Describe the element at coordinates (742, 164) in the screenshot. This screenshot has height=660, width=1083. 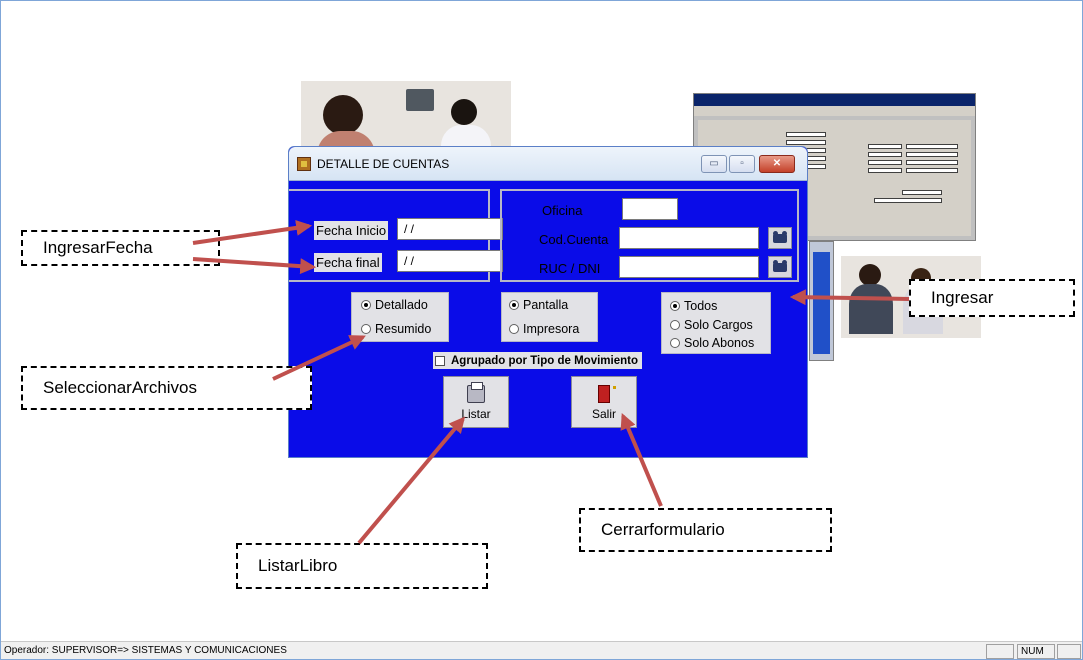
I see `maximize-button: ▫` at that location.